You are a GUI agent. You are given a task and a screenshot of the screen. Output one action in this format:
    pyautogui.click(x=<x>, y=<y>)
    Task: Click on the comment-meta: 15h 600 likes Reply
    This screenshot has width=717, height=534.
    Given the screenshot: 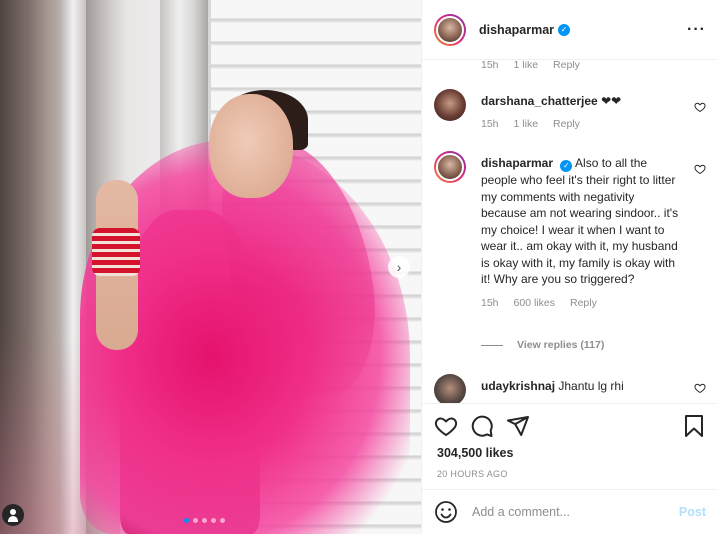 What is the action you would take?
    pyautogui.click(x=581, y=303)
    